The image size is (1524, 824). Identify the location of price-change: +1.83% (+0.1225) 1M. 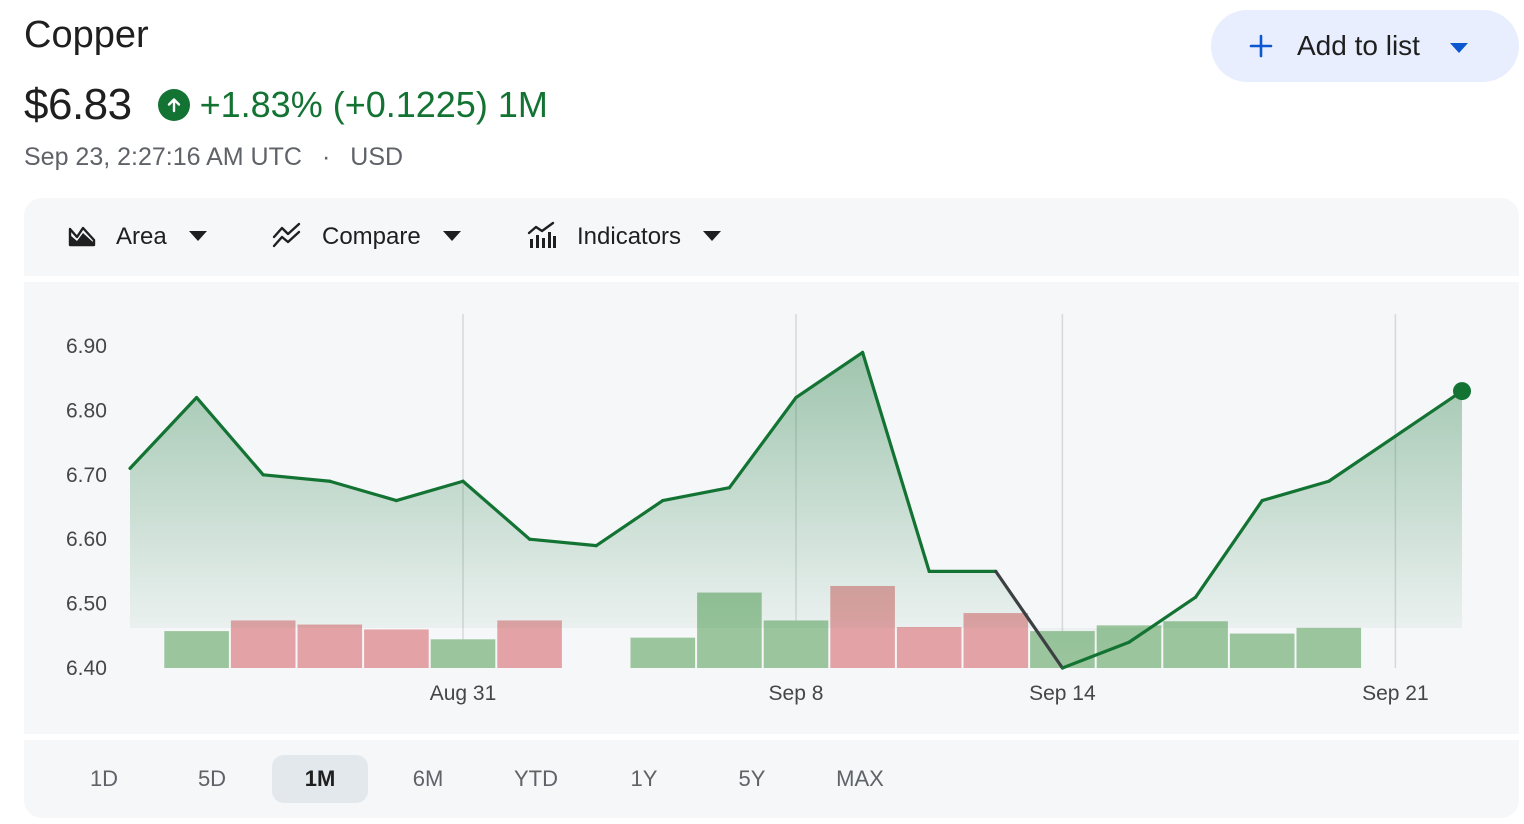
(373, 104).